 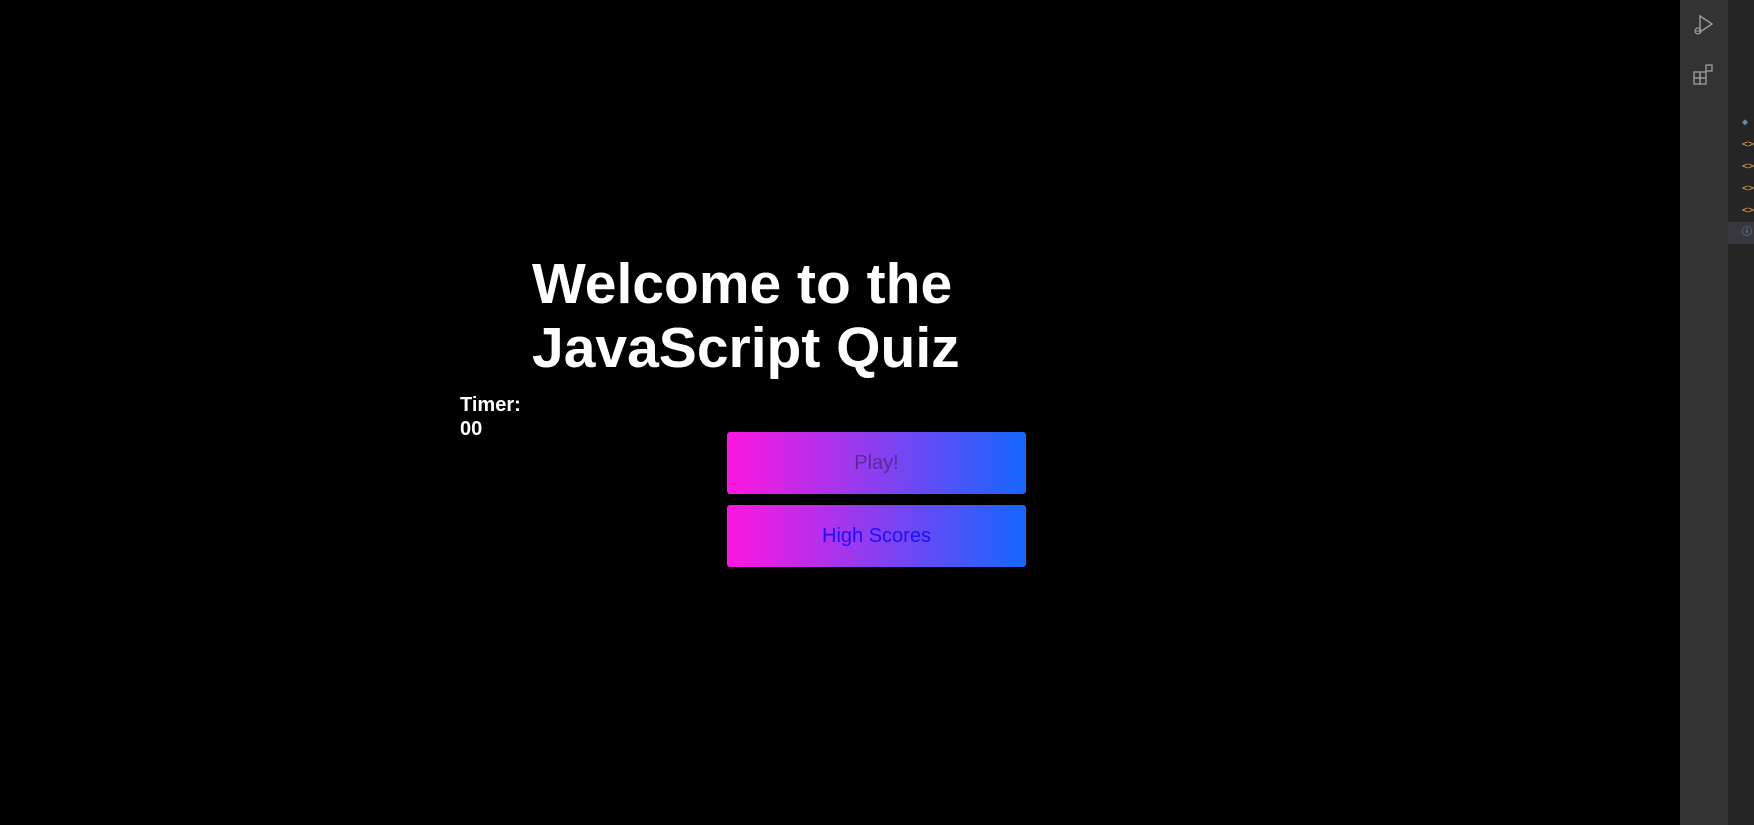 What do you see at coordinates (1704, 412) in the screenshot?
I see `activity-bar` at bounding box center [1704, 412].